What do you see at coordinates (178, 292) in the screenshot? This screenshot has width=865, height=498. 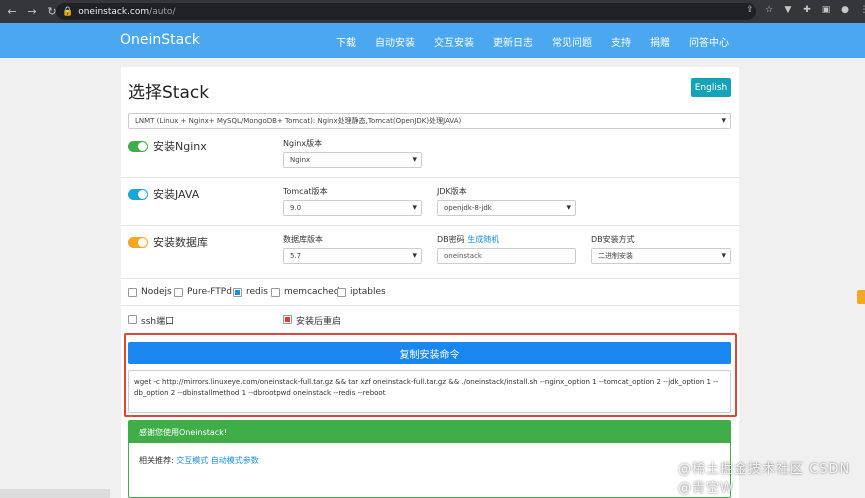 I see `pureftpd-checkbox` at bounding box center [178, 292].